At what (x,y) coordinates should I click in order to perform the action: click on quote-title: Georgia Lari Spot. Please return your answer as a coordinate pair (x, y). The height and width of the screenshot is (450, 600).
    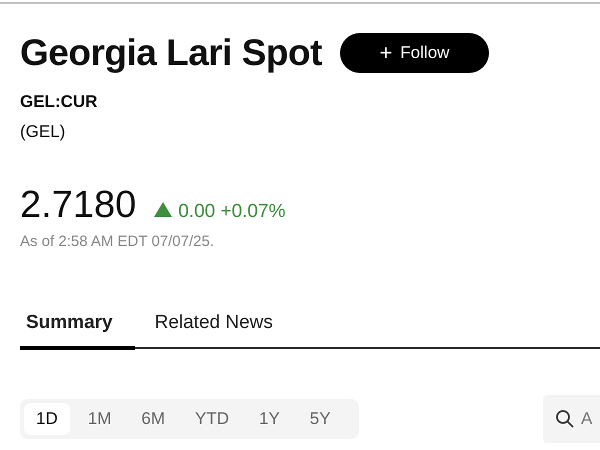
    Looking at the image, I should click on (171, 53).